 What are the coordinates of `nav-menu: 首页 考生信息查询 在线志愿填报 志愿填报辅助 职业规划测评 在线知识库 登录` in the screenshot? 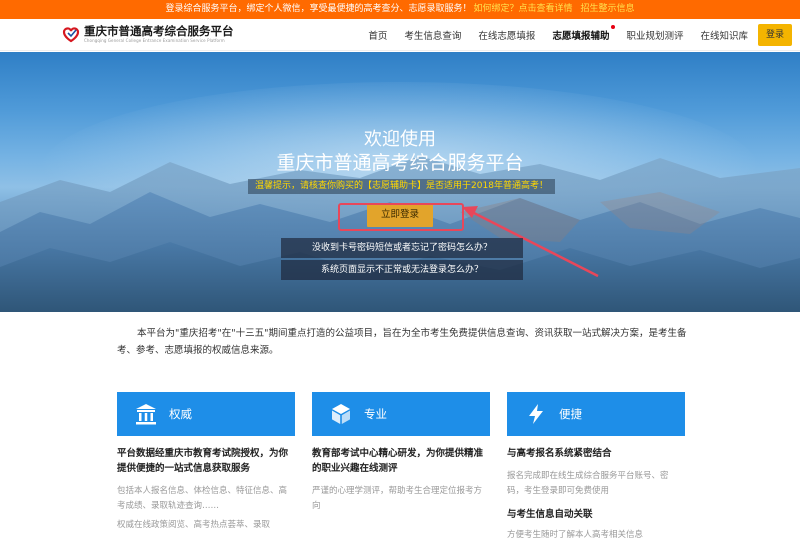 It's located at (580, 35).